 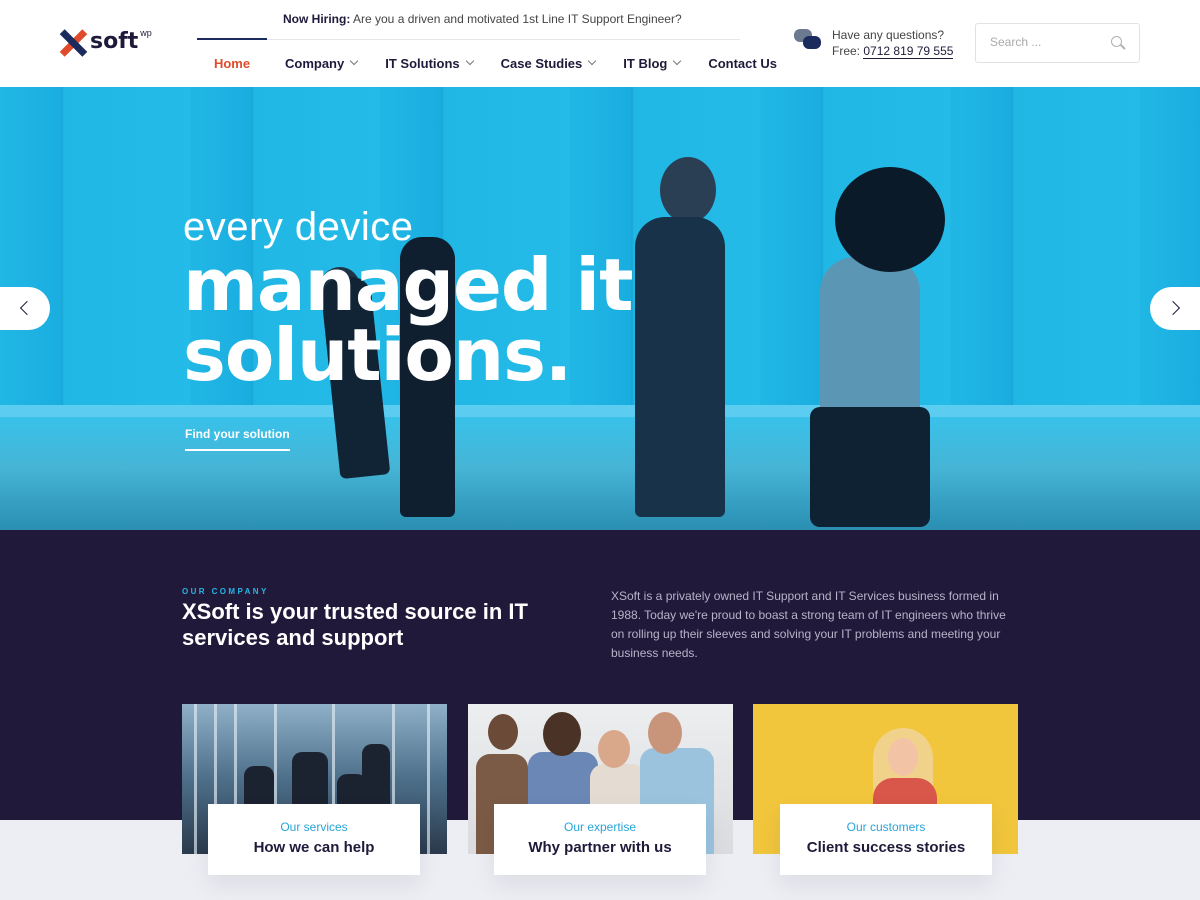 I want to click on chat-bubbles-icon, so click(x=808, y=40).